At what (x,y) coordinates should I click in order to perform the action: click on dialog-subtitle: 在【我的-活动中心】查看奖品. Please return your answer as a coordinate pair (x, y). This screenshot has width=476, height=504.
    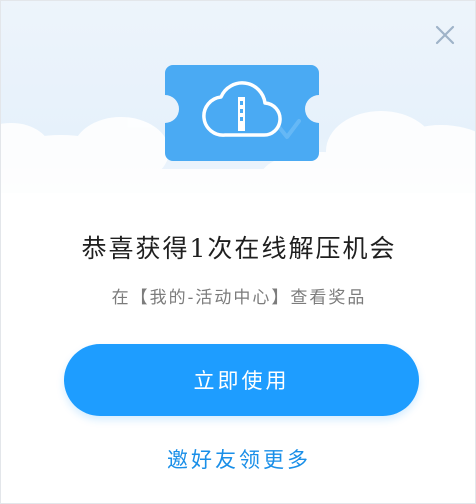
    Looking at the image, I should click on (239, 298).